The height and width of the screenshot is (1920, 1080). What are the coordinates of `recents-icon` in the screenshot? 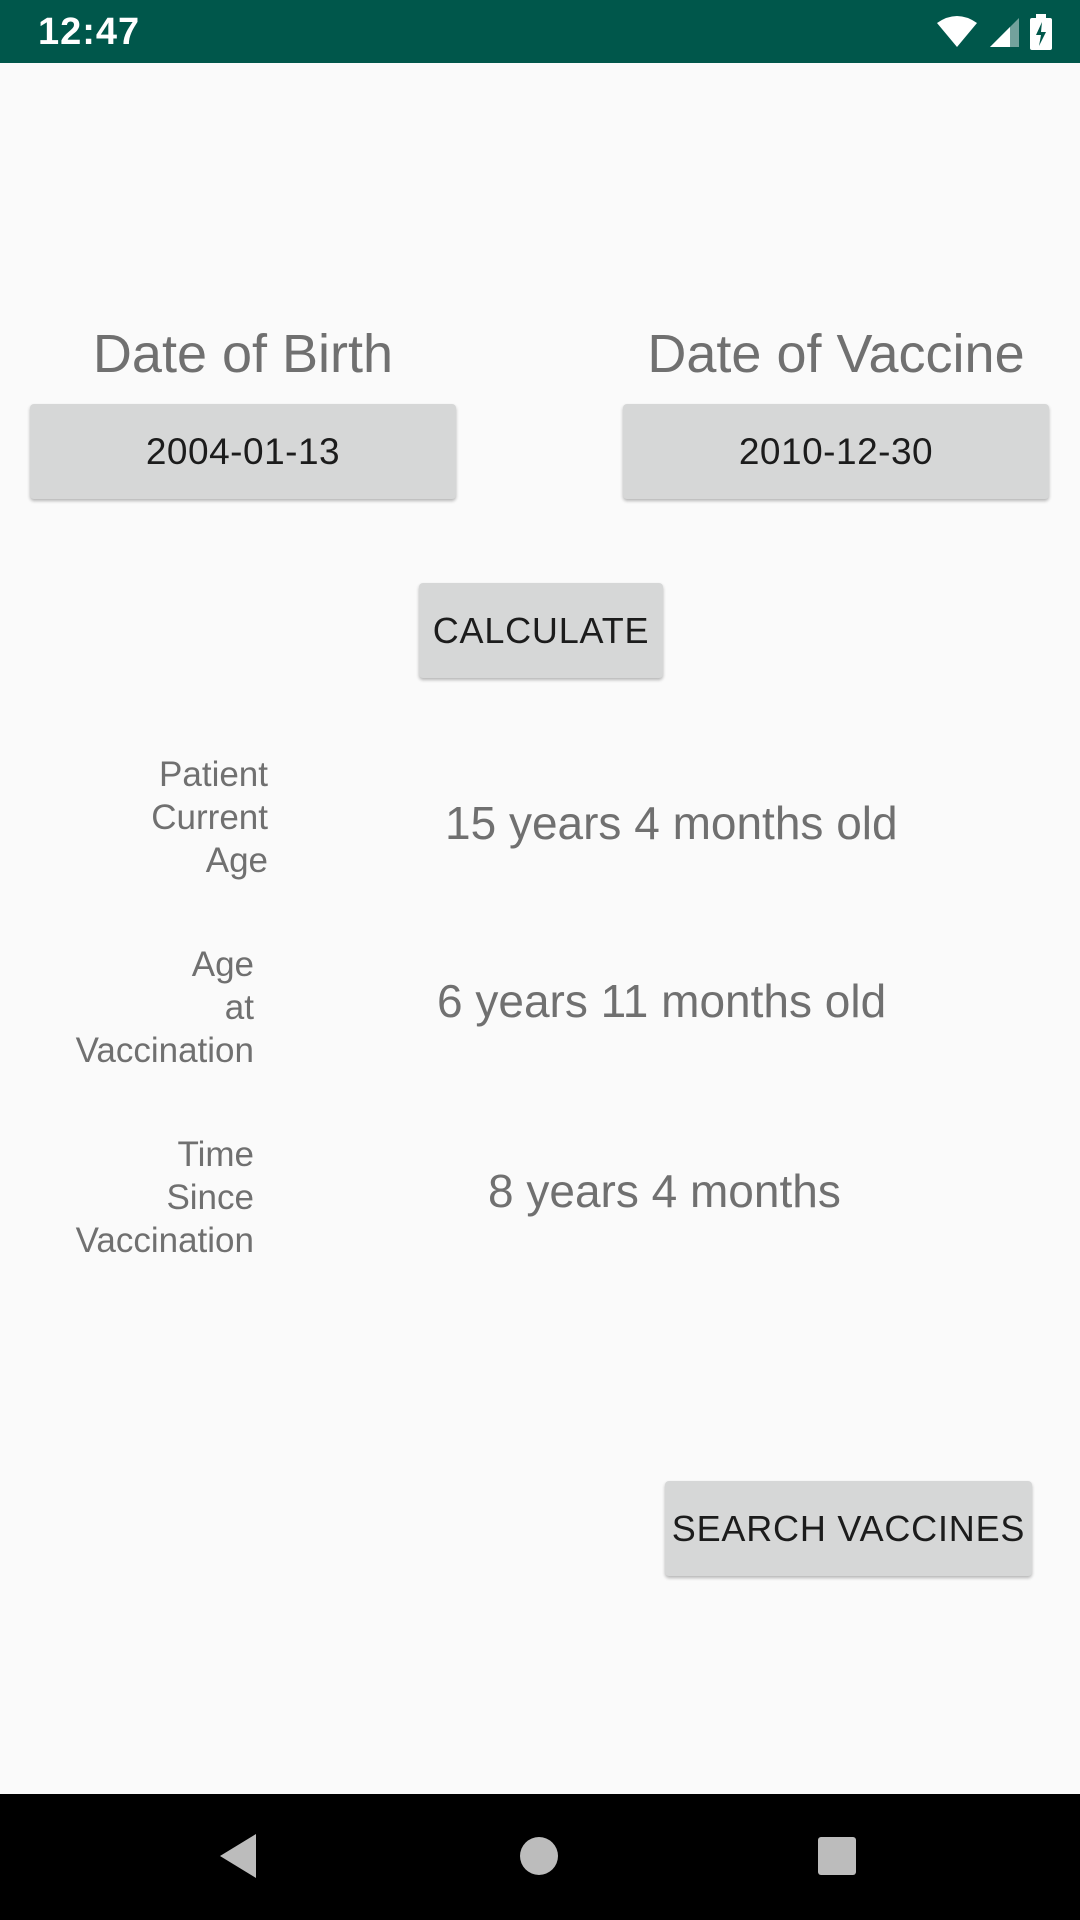 It's located at (837, 1858).